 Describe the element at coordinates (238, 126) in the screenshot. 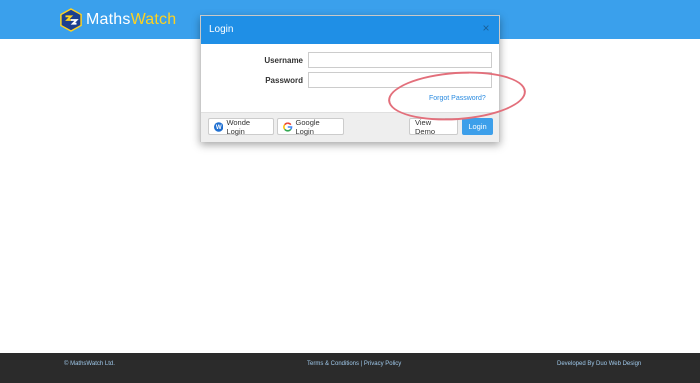

I see `wonde-login-label: Wonde Login` at that location.